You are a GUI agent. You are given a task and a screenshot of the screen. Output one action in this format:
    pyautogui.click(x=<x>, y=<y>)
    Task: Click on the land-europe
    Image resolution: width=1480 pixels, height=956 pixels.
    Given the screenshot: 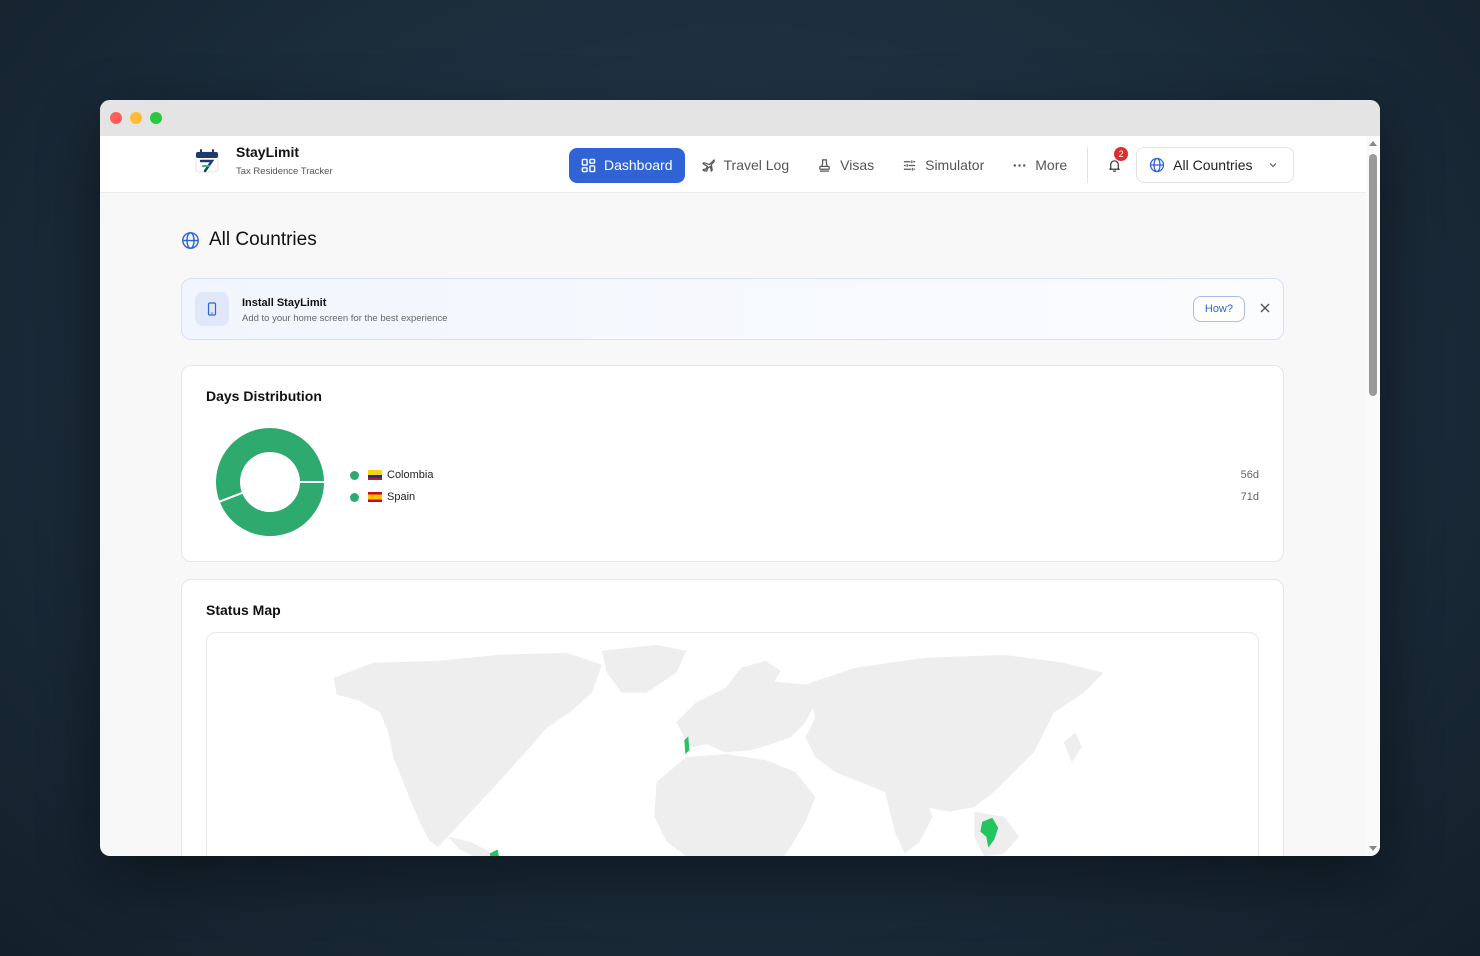 What is the action you would take?
    pyautogui.click(x=746, y=716)
    